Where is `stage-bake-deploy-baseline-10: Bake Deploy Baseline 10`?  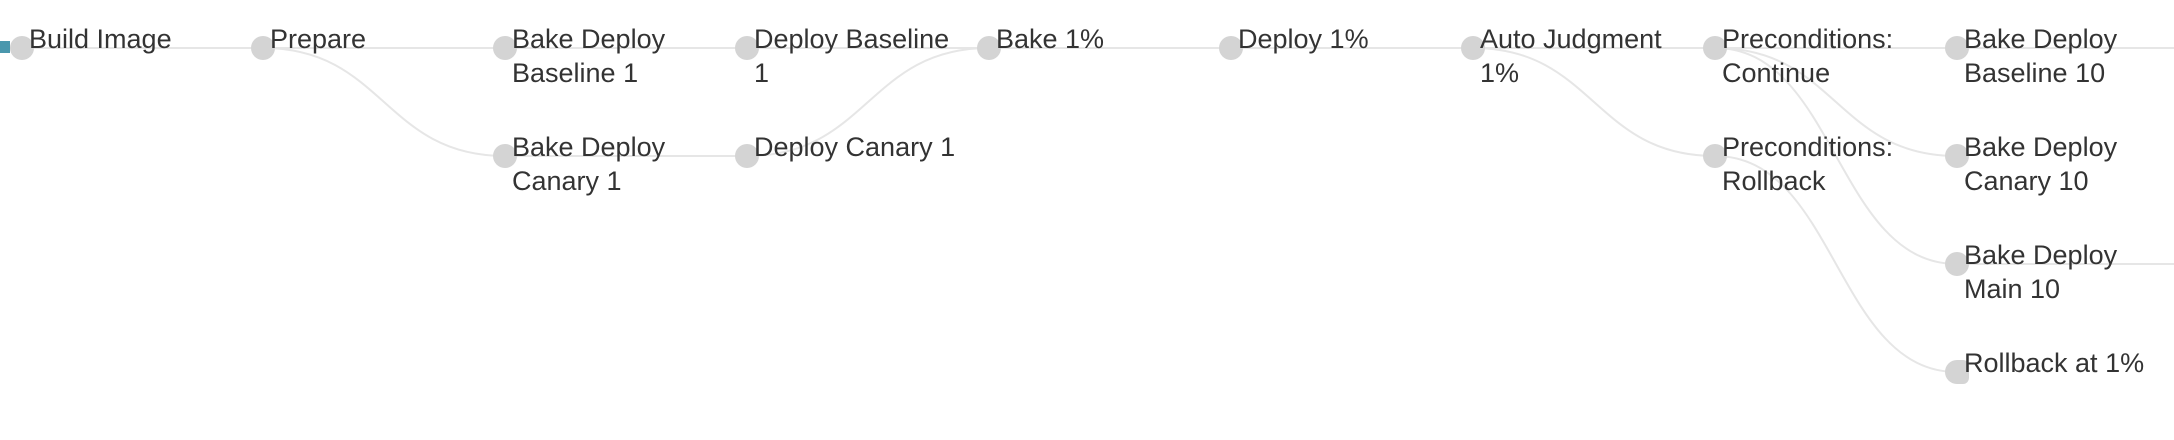 stage-bake-deploy-baseline-10: Bake Deploy Baseline 10 is located at coordinates (2059, 70).